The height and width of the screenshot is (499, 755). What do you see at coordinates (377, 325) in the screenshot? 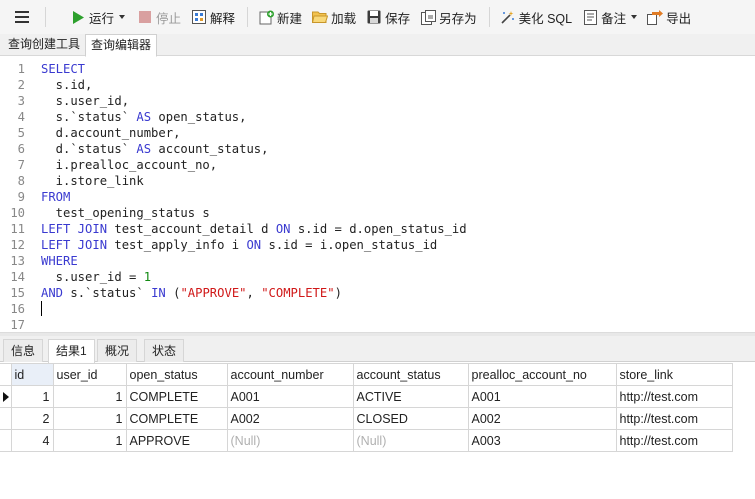
I see `code-line: 17` at bounding box center [377, 325].